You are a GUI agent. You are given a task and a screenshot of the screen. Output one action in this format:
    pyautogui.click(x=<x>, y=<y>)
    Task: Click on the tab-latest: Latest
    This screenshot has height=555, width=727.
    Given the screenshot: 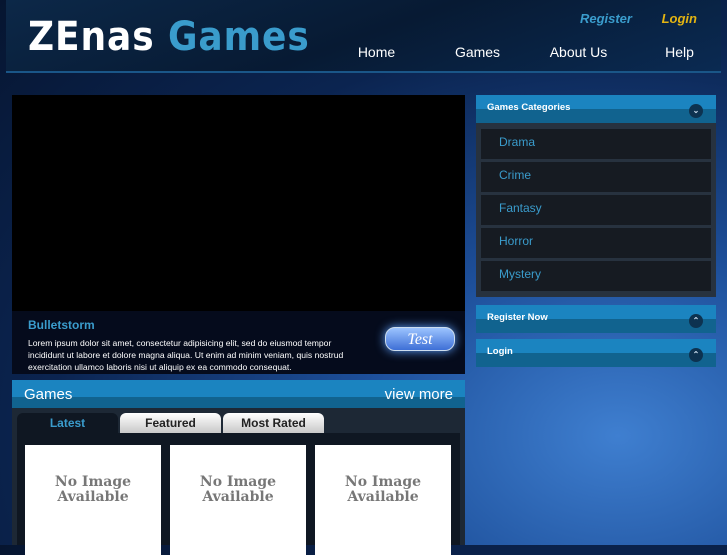 What is the action you would take?
    pyautogui.click(x=67, y=423)
    